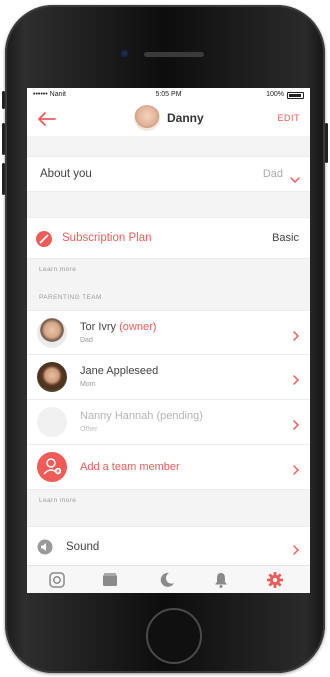  Describe the element at coordinates (110, 580) in the screenshot. I see `archive-icon` at that location.